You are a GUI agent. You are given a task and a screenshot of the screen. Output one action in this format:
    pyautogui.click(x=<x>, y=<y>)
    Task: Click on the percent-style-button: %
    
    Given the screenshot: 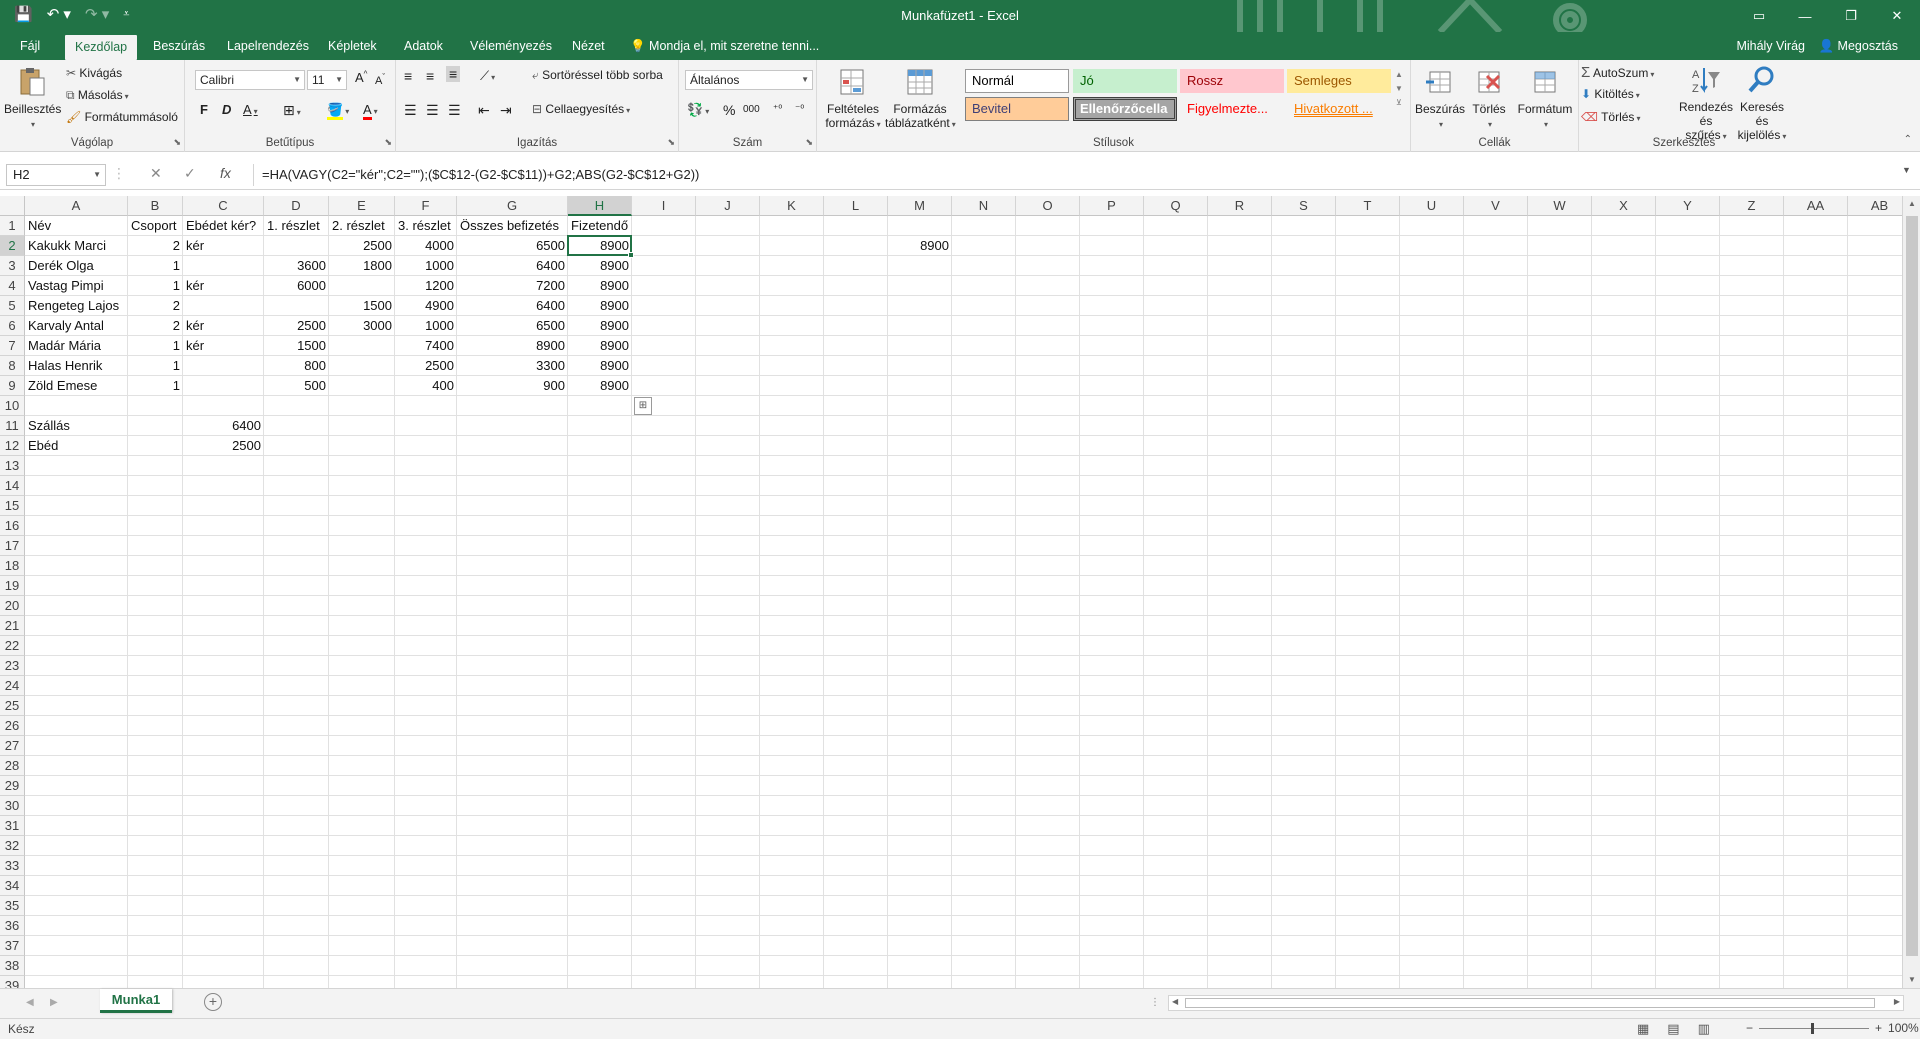 What is the action you would take?
    pyautogui.click(x=729, y=110)
    